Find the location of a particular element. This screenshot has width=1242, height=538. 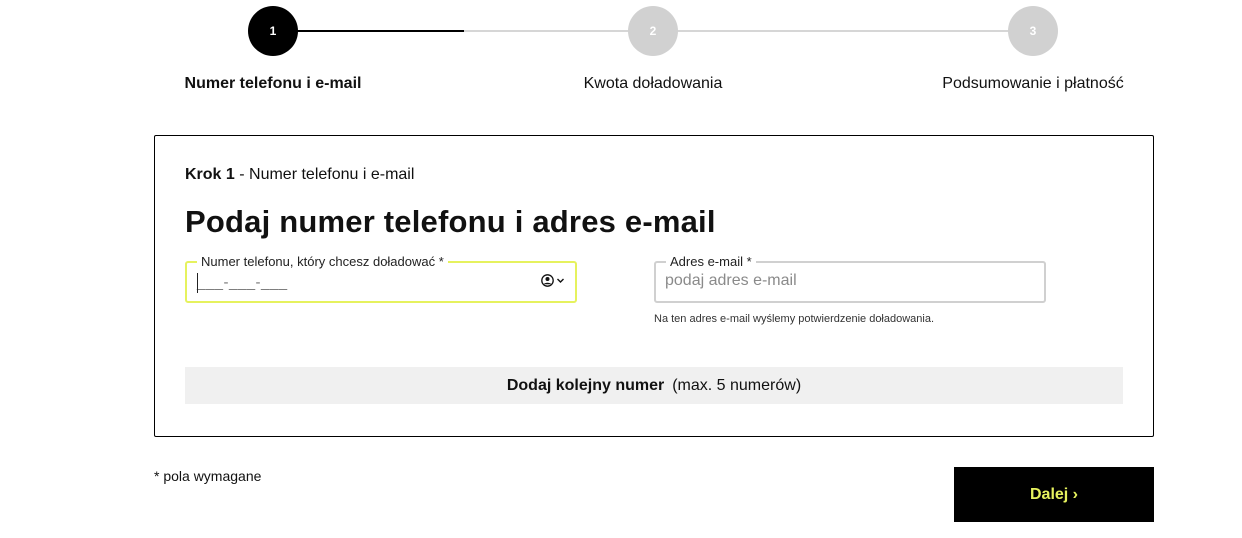

add-number-label: Dodaj kolejny numer is located at coordinates (585, 385).